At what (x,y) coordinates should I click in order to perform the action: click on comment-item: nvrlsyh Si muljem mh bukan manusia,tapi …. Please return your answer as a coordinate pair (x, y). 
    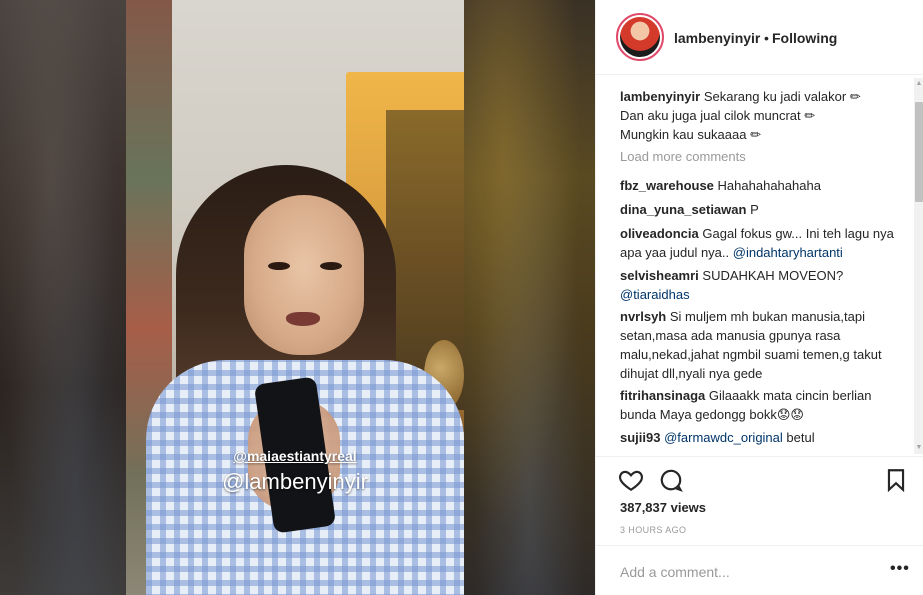
    Looking at the image, I should click on (759, 345).